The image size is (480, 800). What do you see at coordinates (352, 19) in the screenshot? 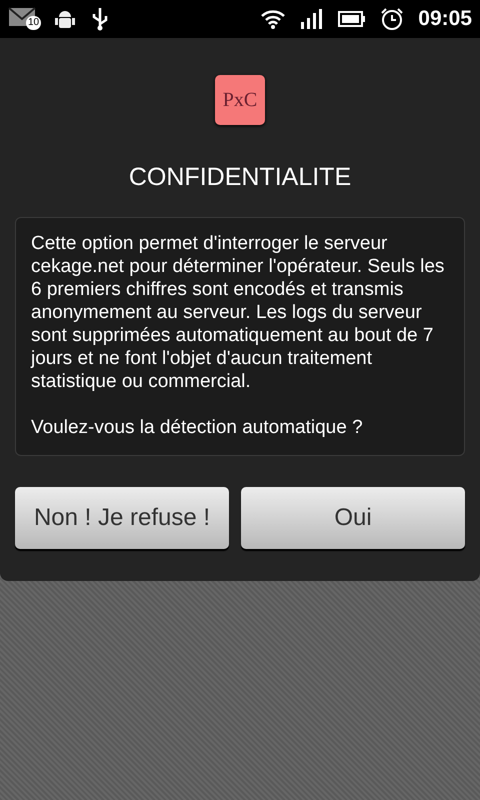
I see `battery-icon` at bounding box center [352, 19].